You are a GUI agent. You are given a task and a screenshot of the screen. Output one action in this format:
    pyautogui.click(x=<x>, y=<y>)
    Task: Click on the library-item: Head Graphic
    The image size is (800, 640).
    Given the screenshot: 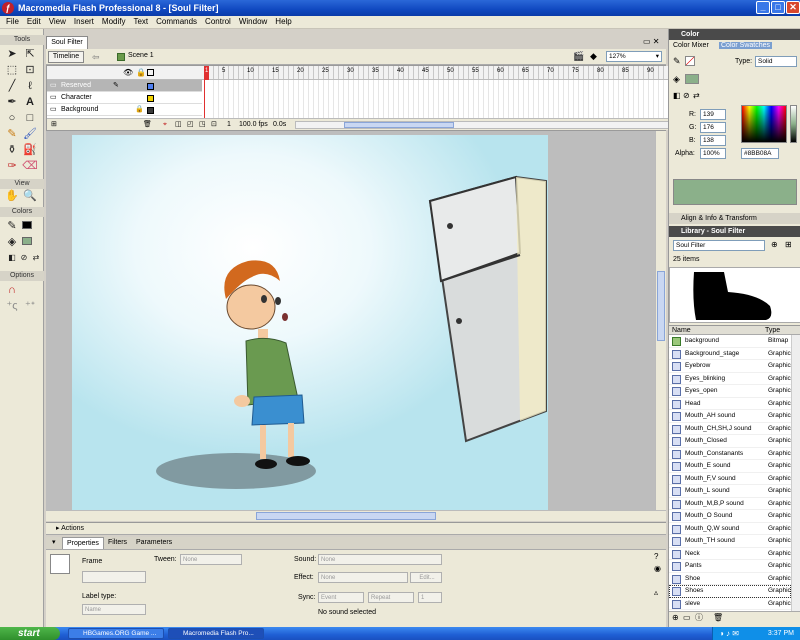 What is the action you would take?
    pyautogui.click(x=730, y=403)
    